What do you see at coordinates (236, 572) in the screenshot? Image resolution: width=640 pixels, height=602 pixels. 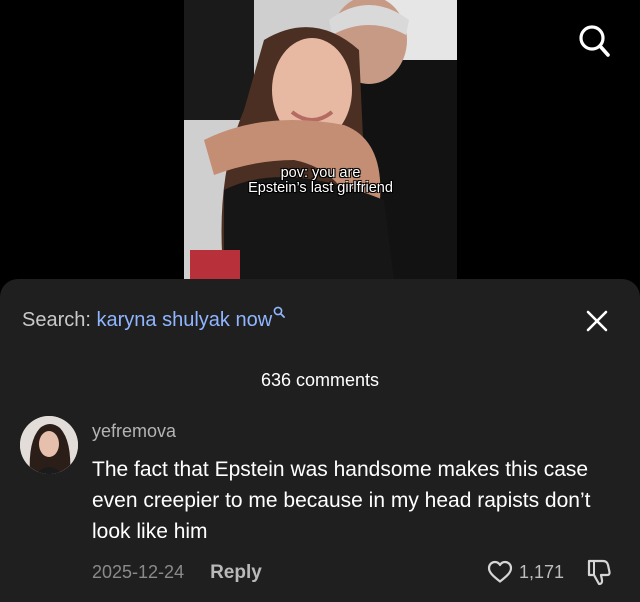 I see `reply-button: Reply` at bounding box center [236, 572].